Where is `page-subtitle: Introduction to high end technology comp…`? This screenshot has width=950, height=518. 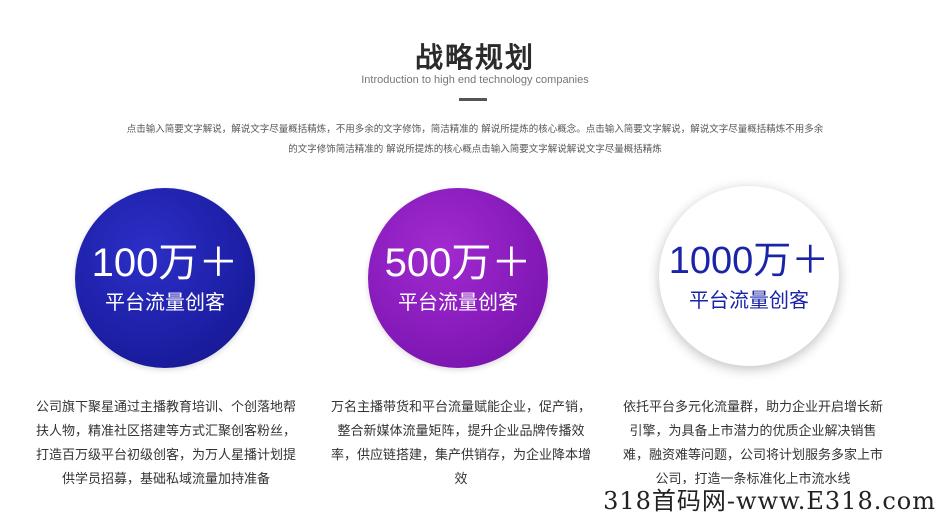 page-subtitle: Introduction to high end technology comp… is located at coordinates (475, 80).